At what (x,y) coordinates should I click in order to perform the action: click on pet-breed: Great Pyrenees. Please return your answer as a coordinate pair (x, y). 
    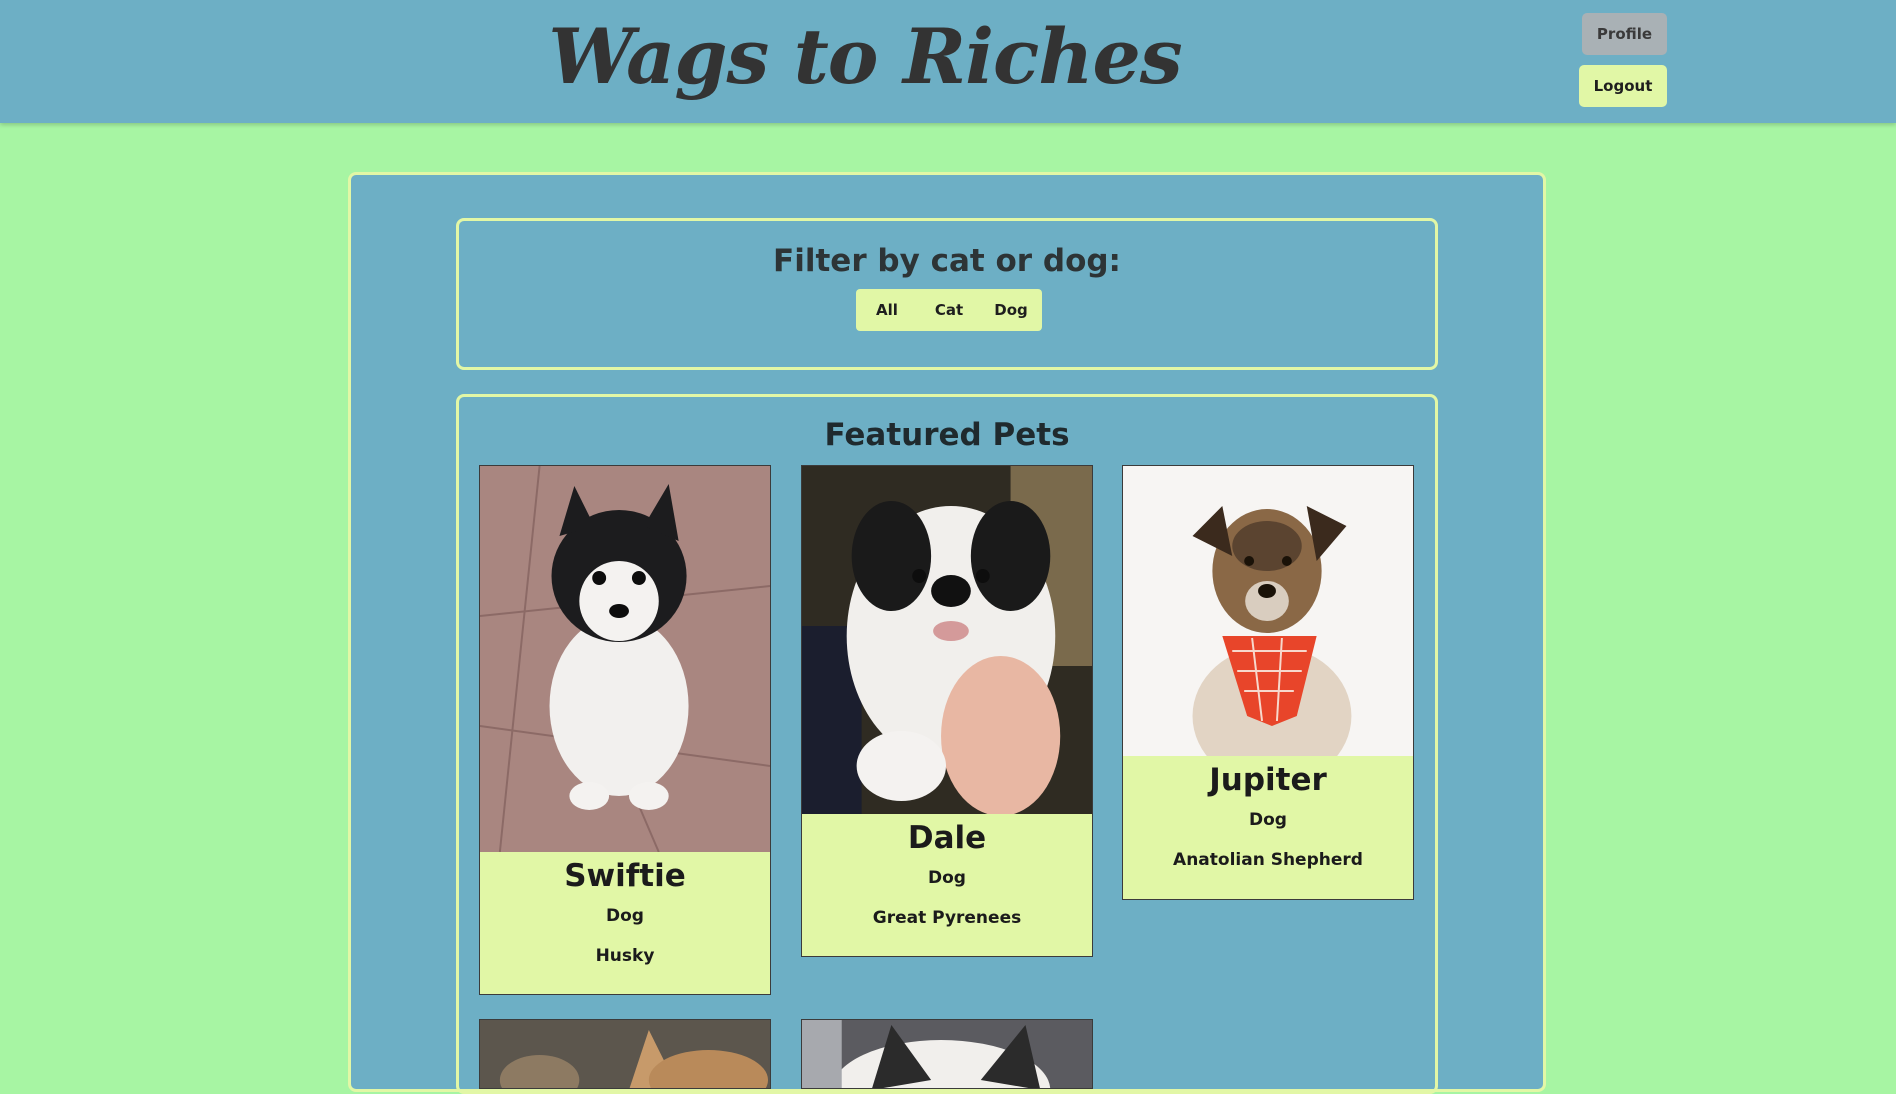
    Looking at the image, I should click on (947, 918).